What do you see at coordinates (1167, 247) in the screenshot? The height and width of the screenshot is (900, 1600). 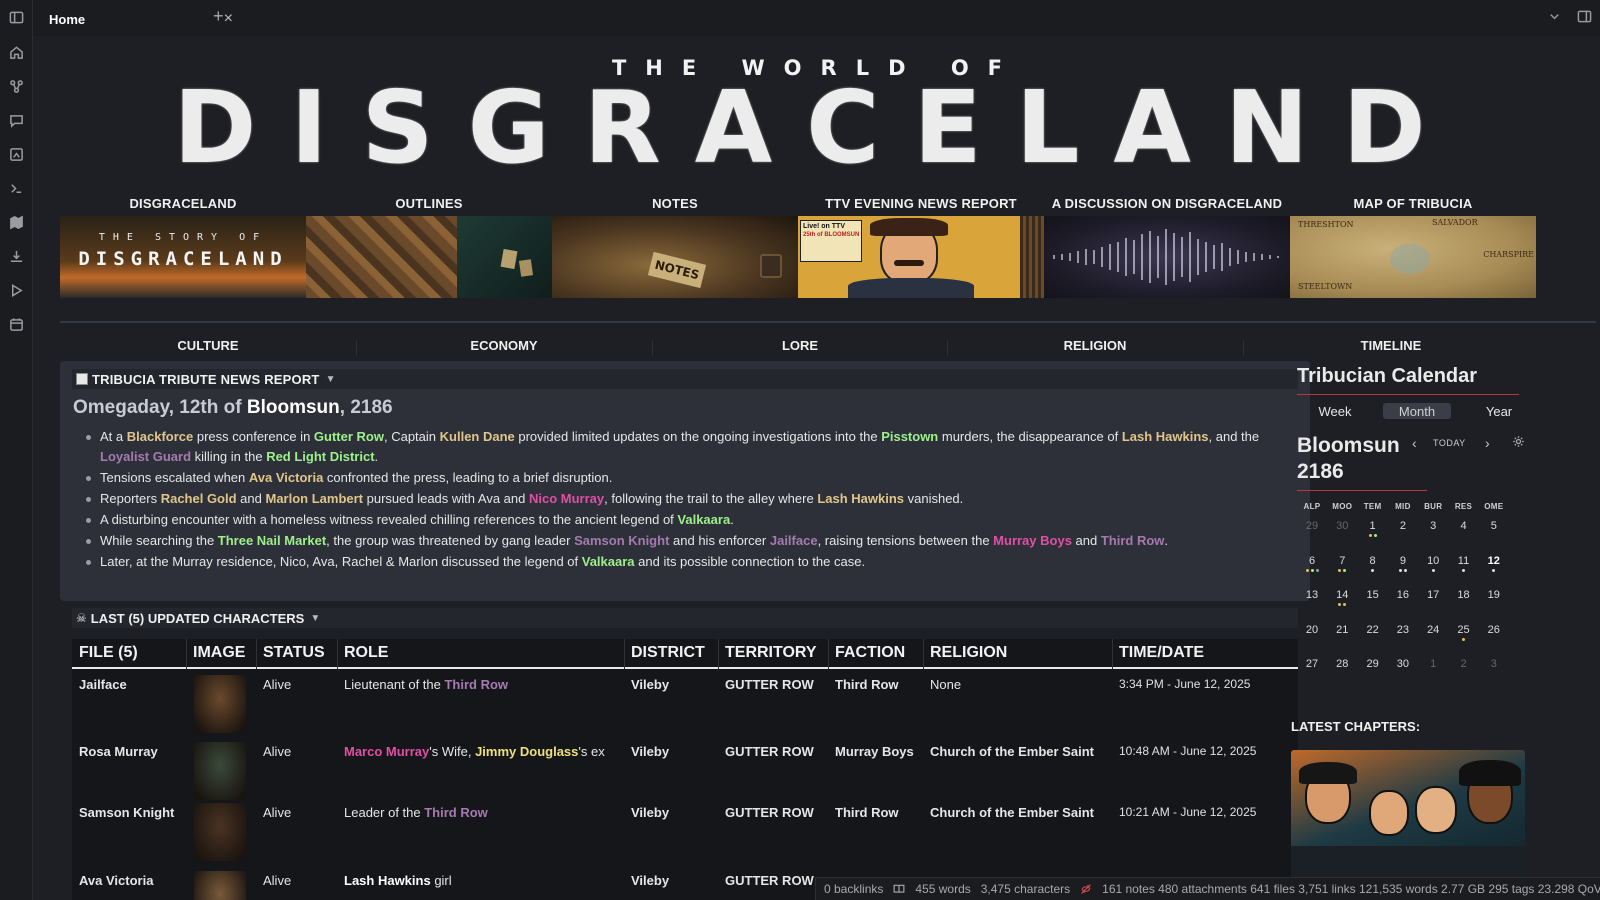 I see `card-discussion: A DISCUSSION ON DISGRACELAND` at bounding box center [1167, 247].